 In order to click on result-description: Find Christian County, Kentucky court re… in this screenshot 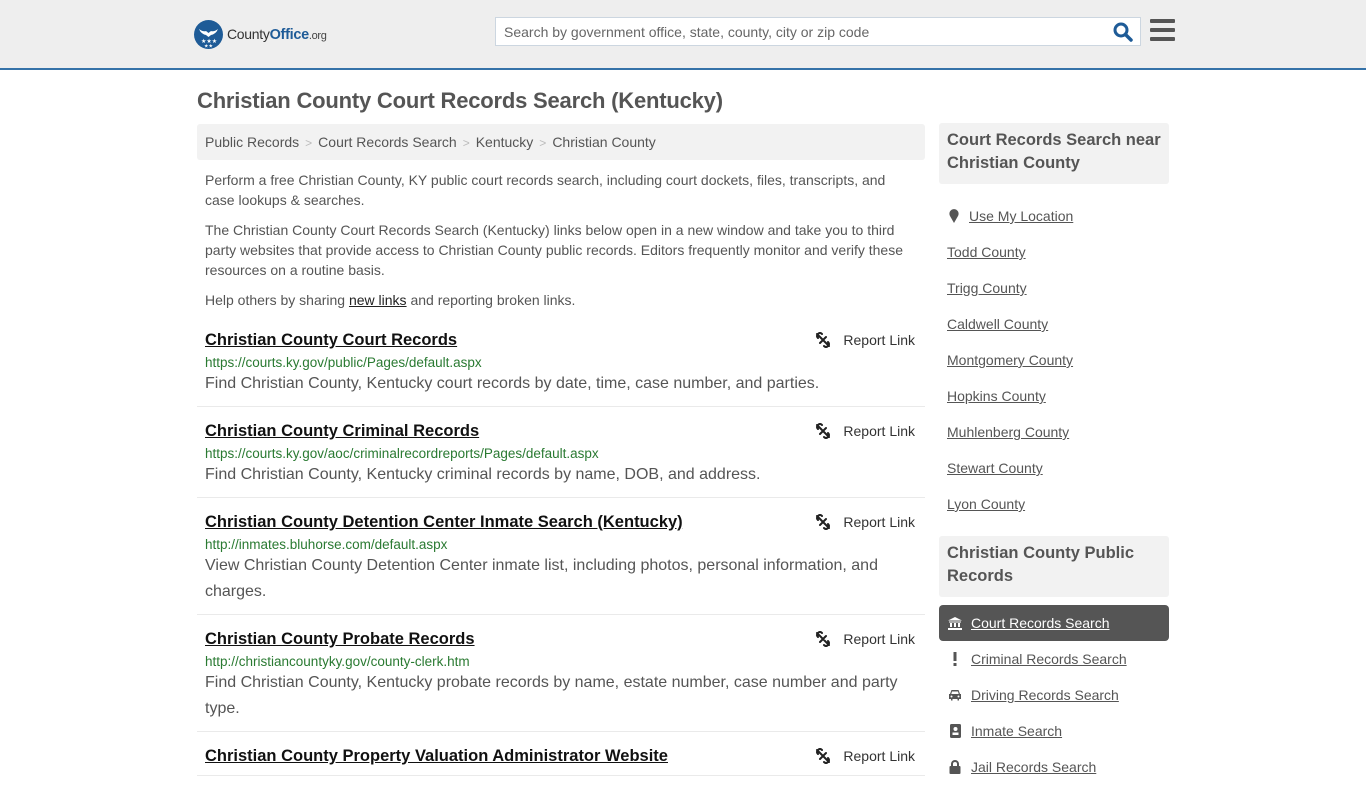, I will do `click(512, 383)`.